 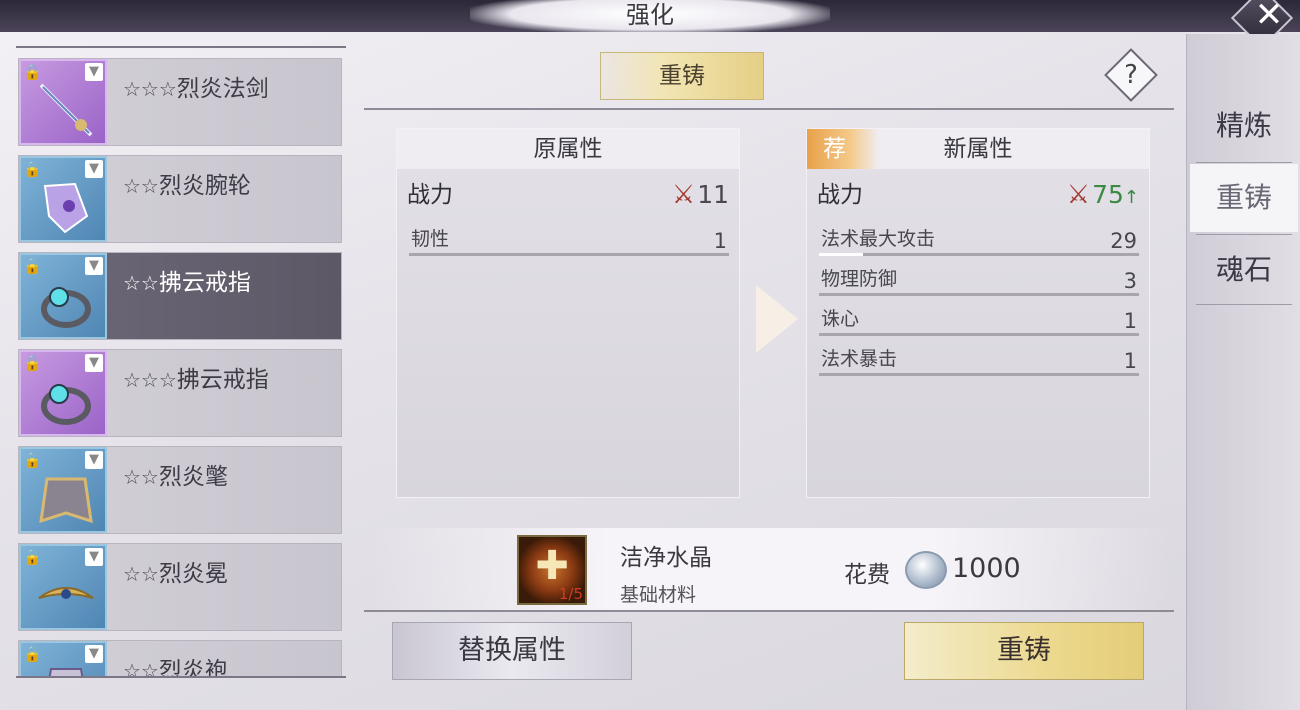 What do you see at coordinates (175, 574) in the screenshot?
I see `item-name: ☆☆烈炎冕` at bounding box center [175, 574].